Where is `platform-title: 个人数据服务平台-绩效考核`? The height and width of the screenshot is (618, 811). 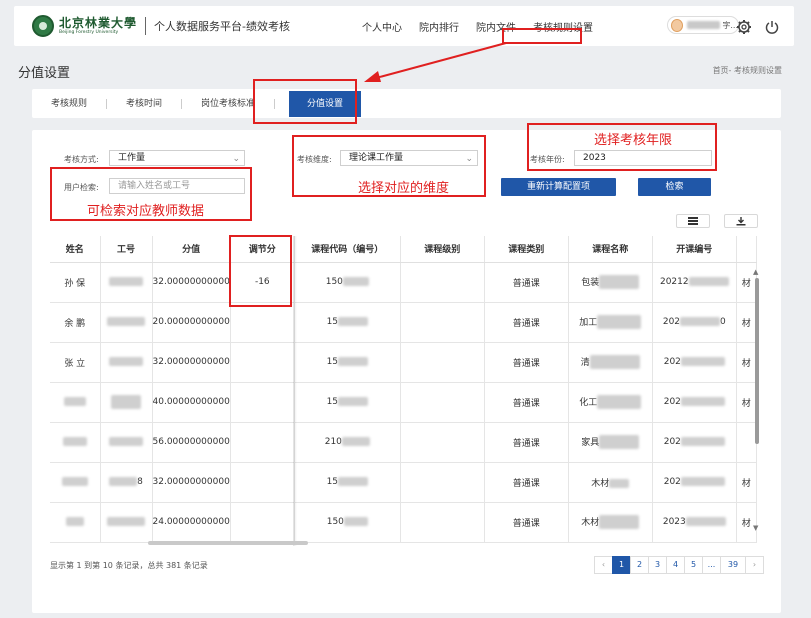 platform-title: 个人数据服务平台-绩效考核 is located at coordinates (222, 26).